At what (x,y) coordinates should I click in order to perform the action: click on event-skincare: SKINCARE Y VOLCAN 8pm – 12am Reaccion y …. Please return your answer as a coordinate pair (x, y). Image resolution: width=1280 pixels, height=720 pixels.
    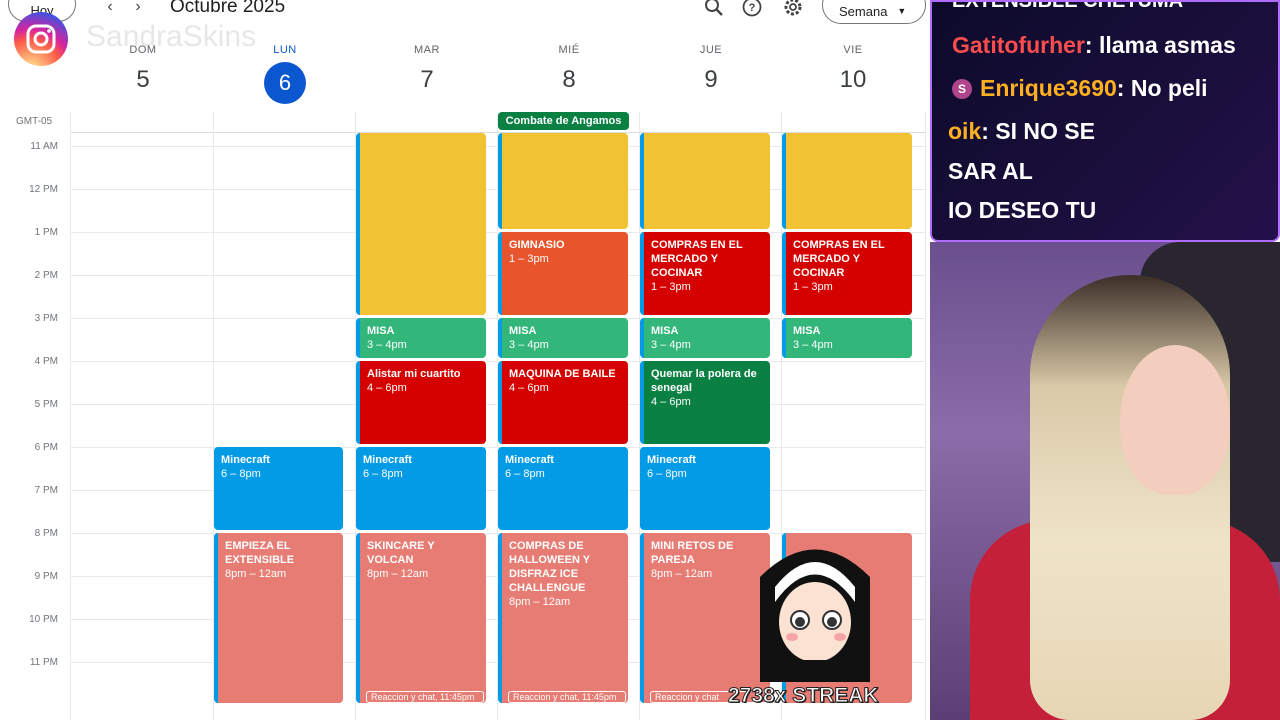
    Looking at the image, I should click on (421, 618).